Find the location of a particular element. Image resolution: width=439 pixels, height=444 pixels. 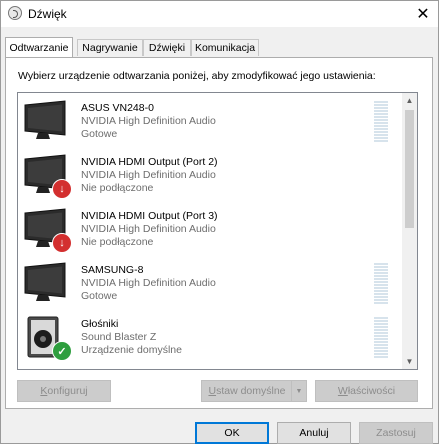

tab-playback: Odtwarzanie is located at coordinates (39, 47).